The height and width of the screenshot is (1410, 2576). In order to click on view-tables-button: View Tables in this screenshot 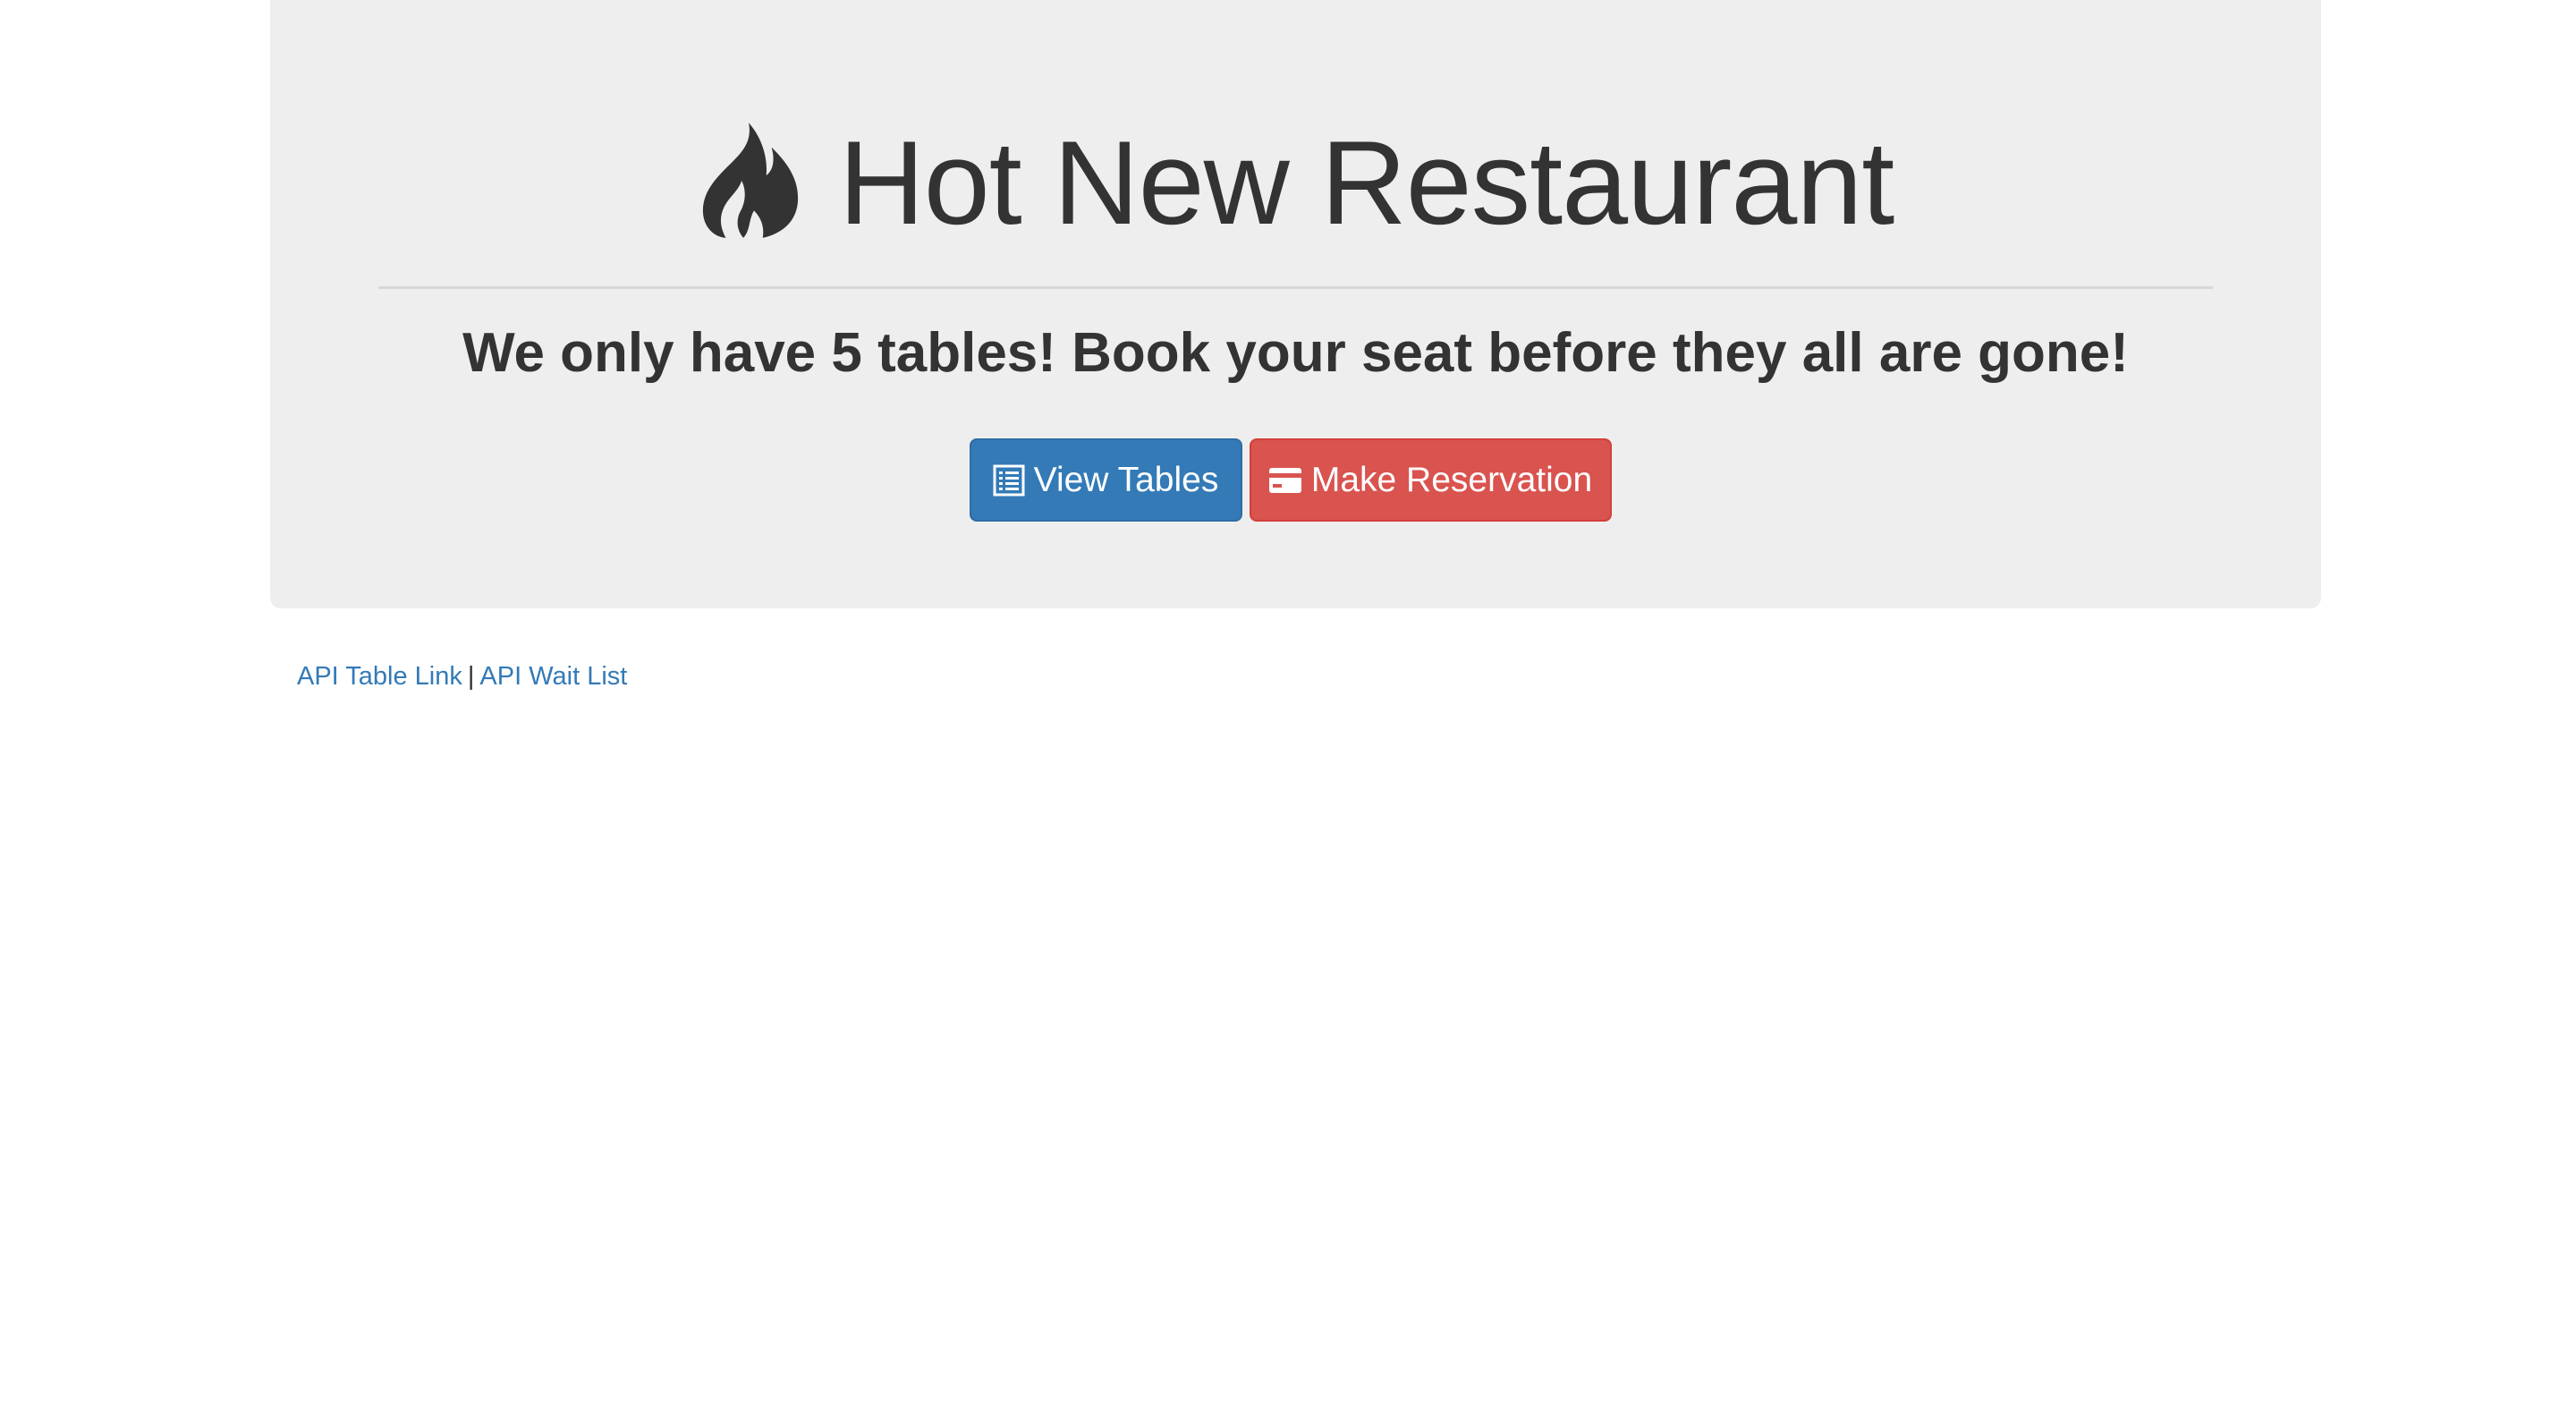, I will do `click(1105, 480)`.